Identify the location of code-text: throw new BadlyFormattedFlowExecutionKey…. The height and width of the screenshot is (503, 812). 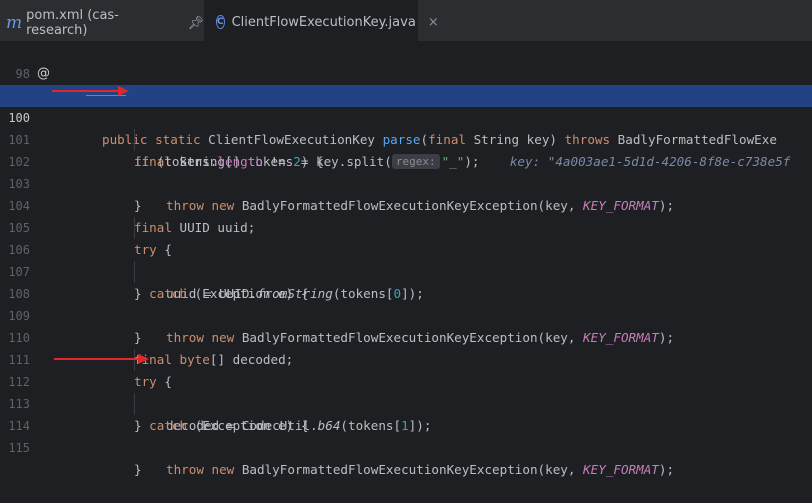
(420, 469).